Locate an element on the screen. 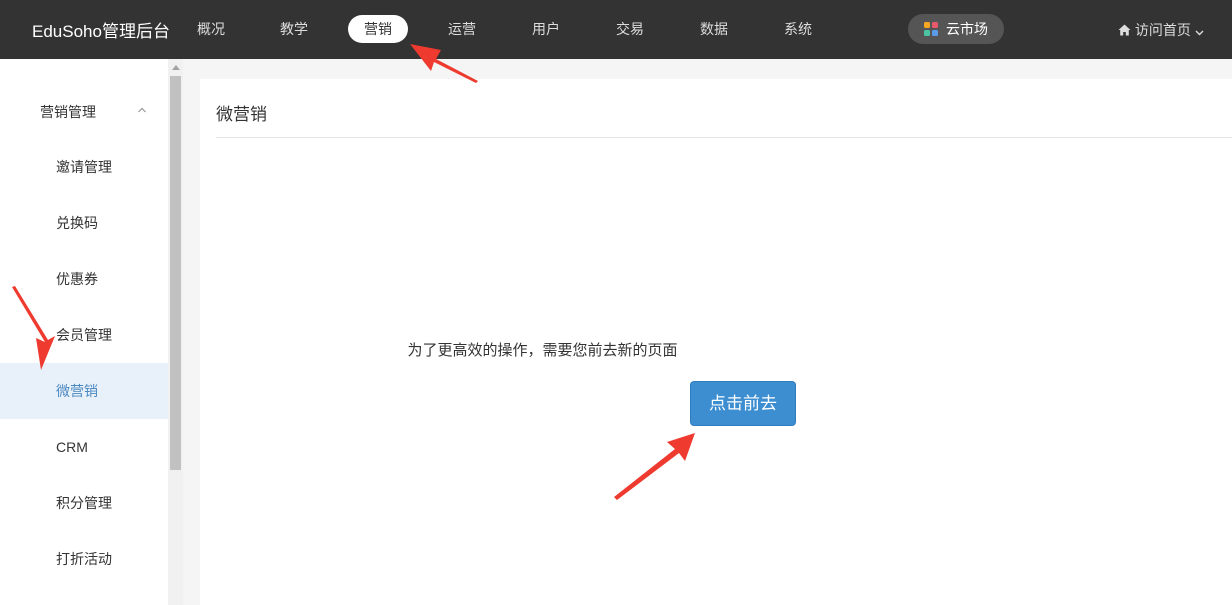 The height and width of the screenshot is (605, 1232). nav-marketing: 营销 is located at coordinates (378, 29).